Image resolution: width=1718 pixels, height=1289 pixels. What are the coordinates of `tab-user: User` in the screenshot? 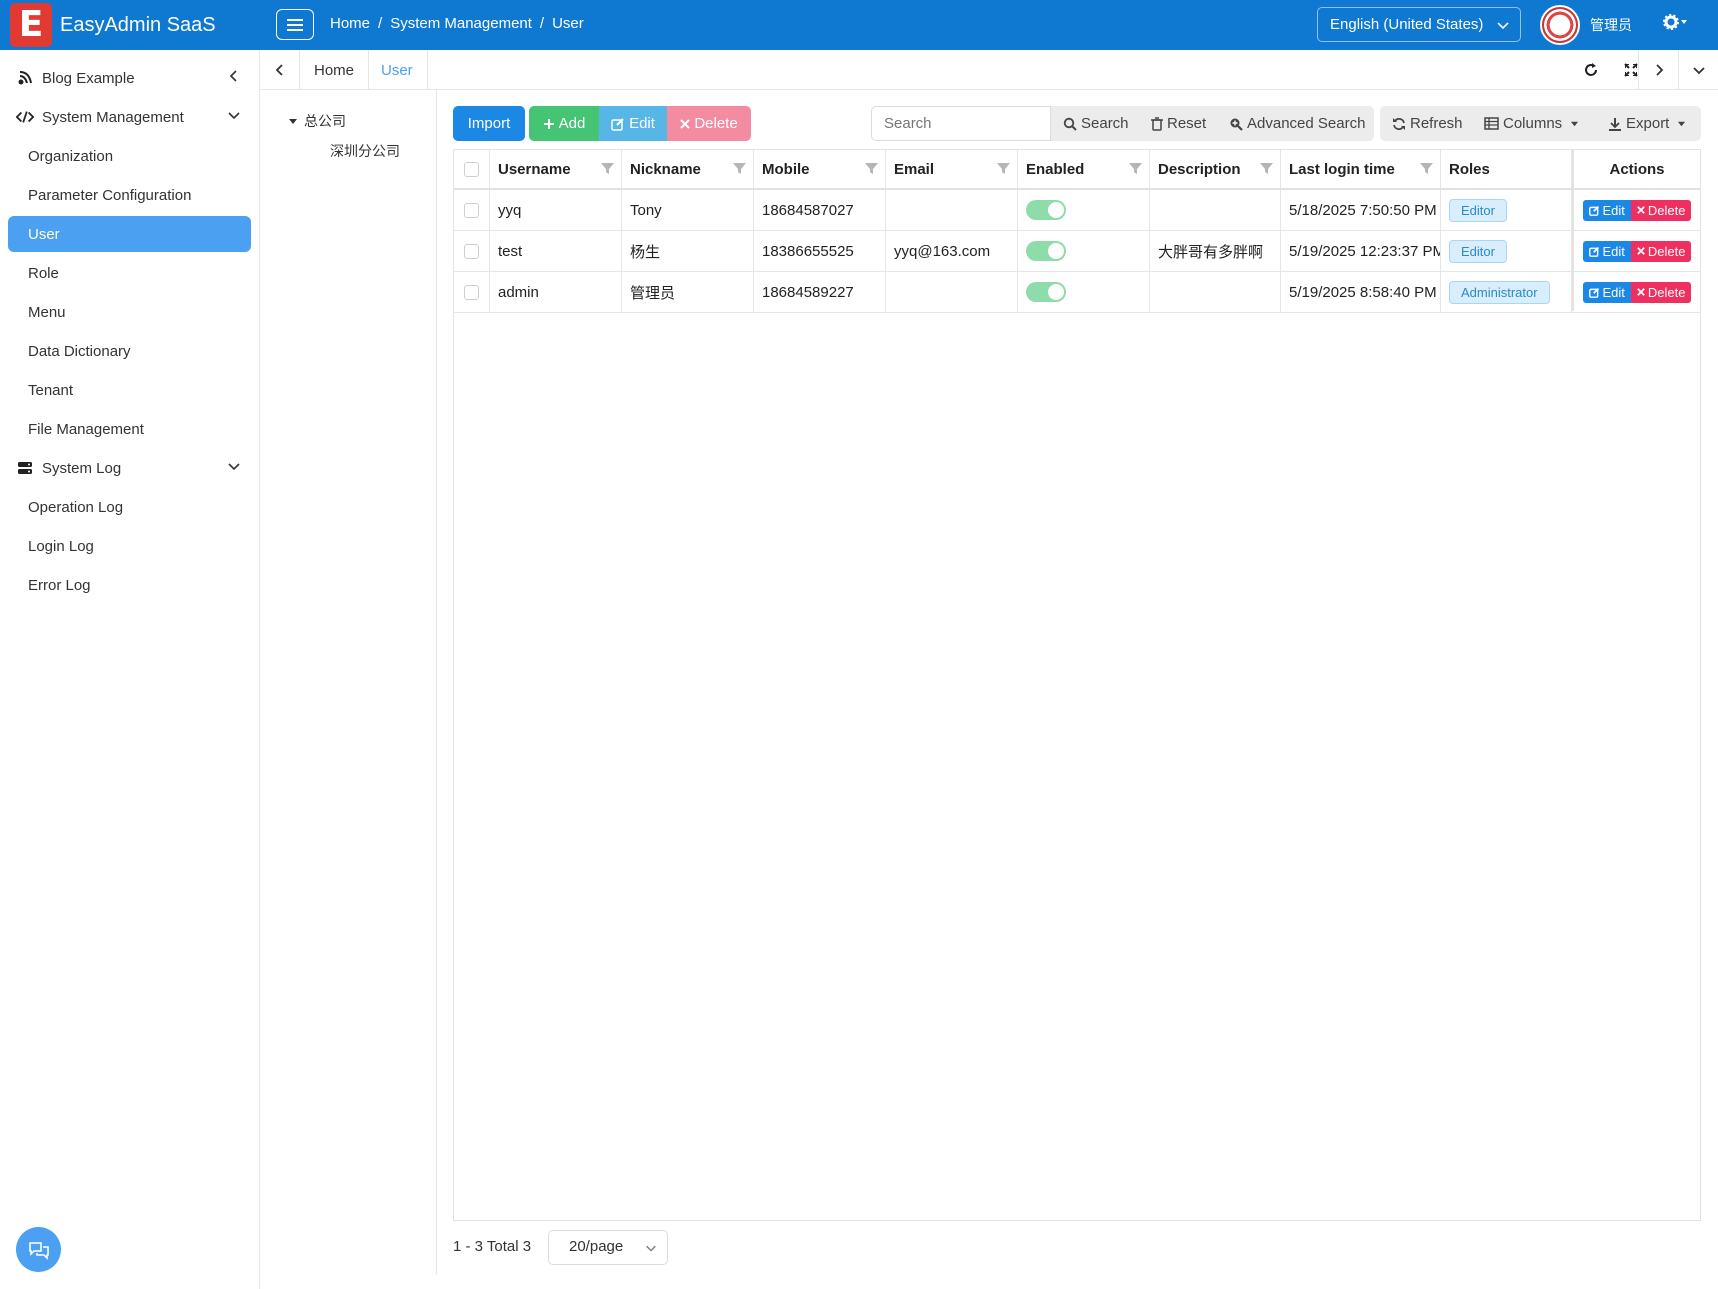 It's located at (397, 70).